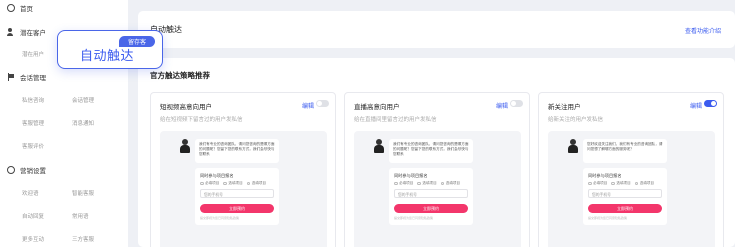 This screenshot has height=247, width=735. Describe the element at coordinates (107, 56) in the screenshot. I see `callout-label: 自动触达` at that location.